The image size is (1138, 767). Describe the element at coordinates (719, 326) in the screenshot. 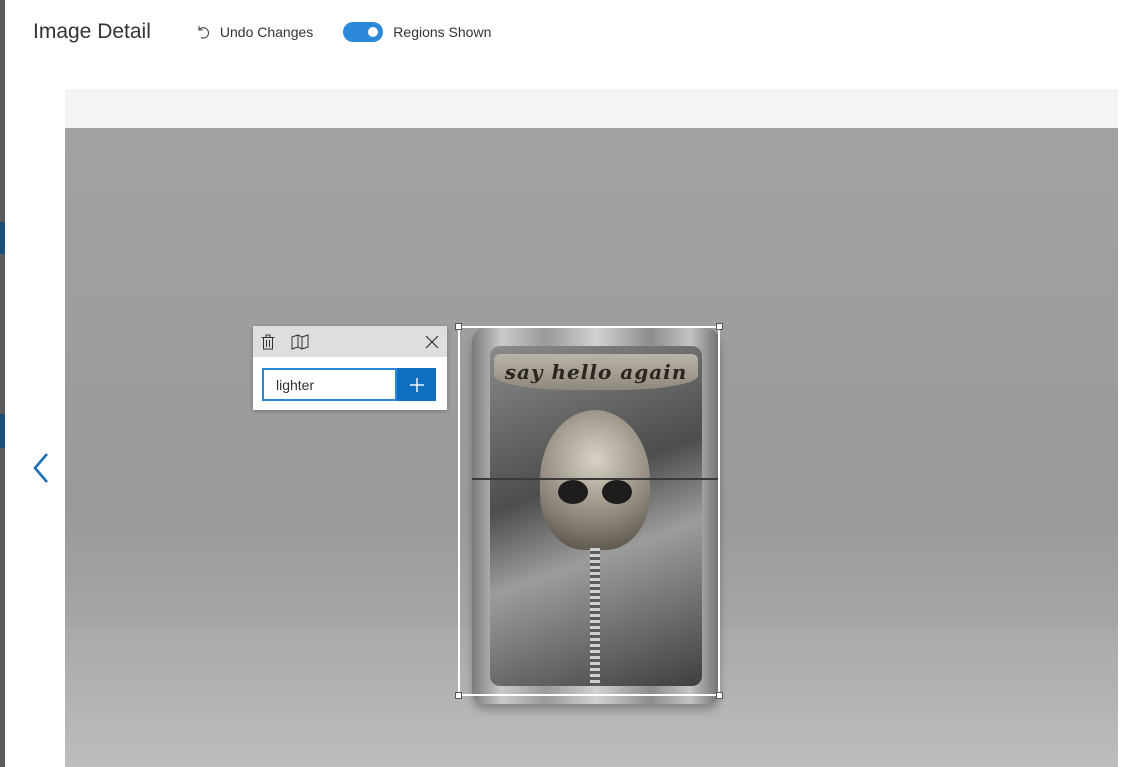

I see `resize-handle-top-right` at that location.